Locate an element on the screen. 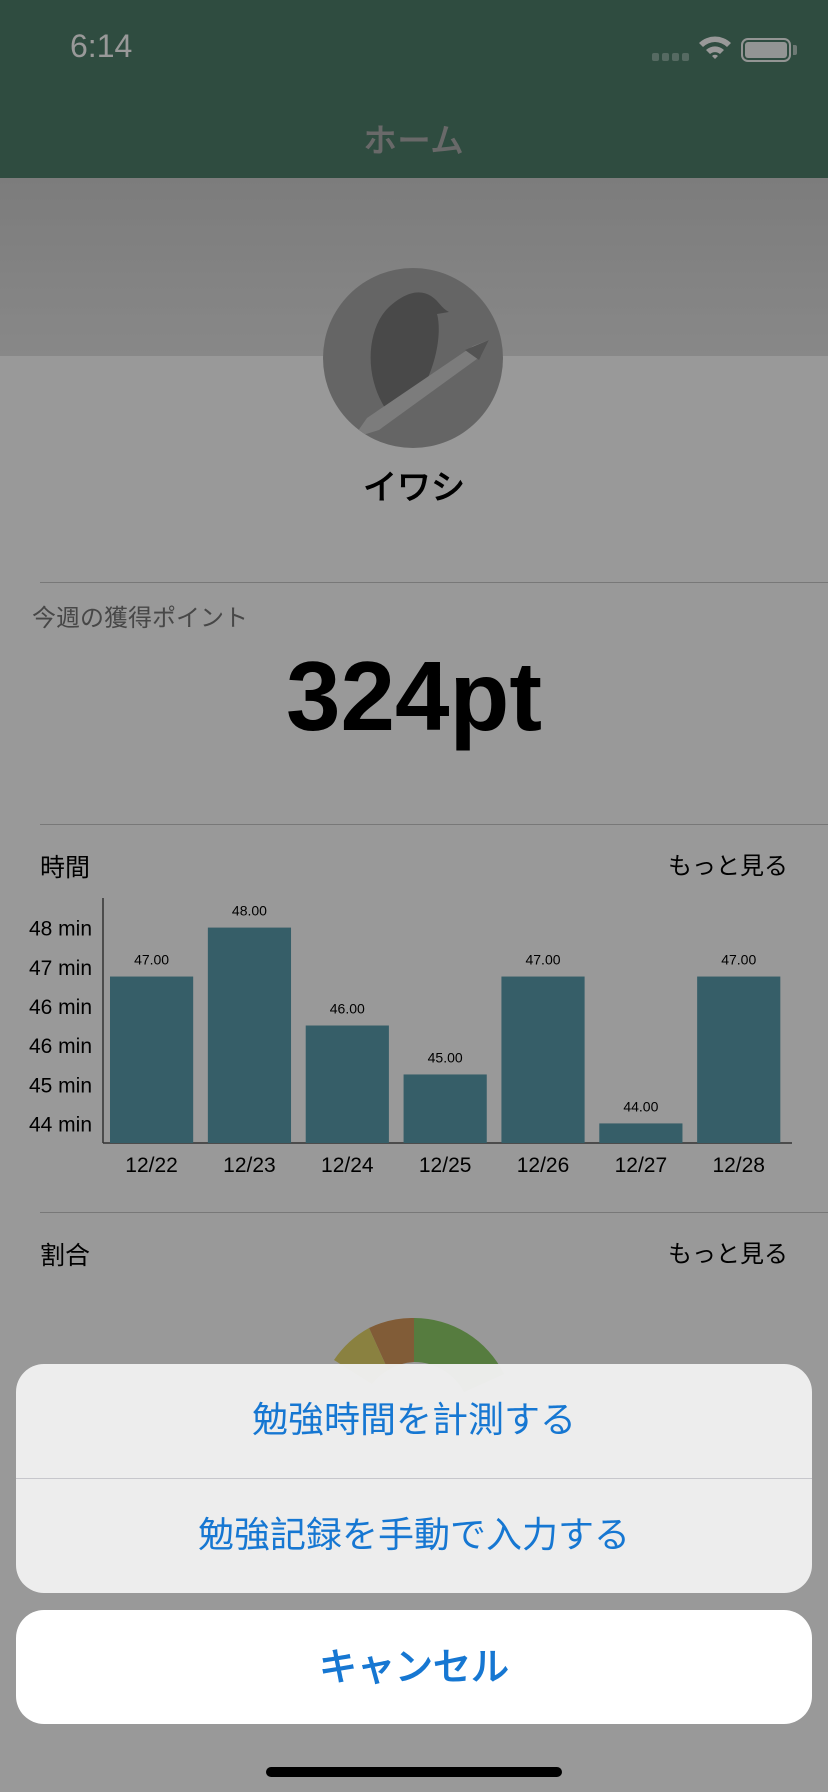 Image resolution: width=828 pixels, height=1792 pixels. home-indicator is located at coordinates (414, 1772).